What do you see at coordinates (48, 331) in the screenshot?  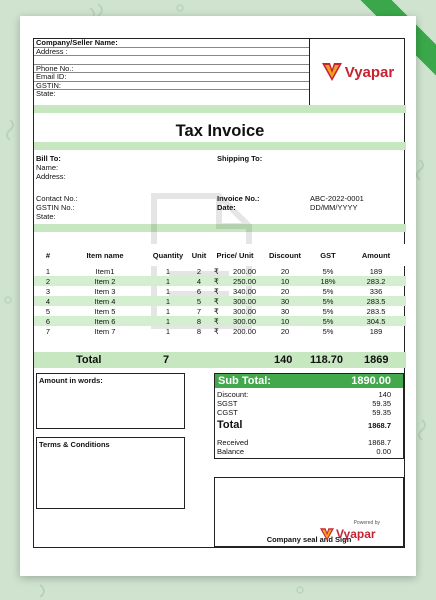 I see `row-number: 7` at bounding box center [48, 331].